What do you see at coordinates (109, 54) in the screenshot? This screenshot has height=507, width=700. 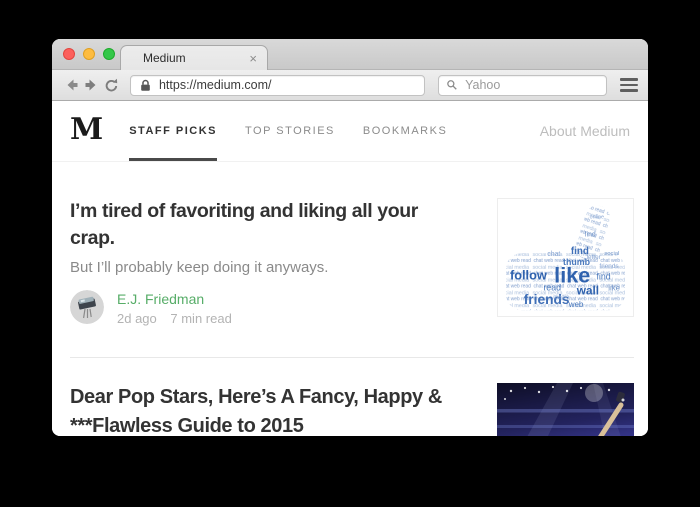 I see `zoom-window-button` at bounding box center [109, 54].